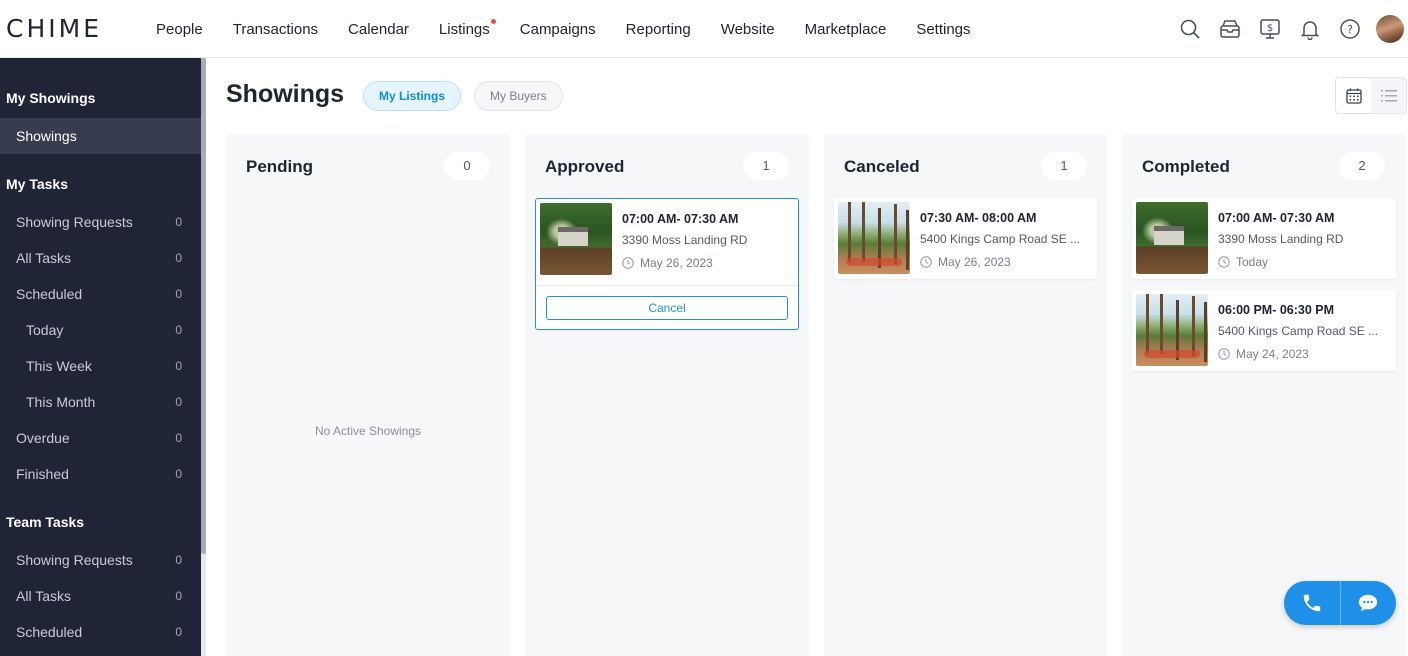  I want to click on column-title: Approved, so click(585, 166).